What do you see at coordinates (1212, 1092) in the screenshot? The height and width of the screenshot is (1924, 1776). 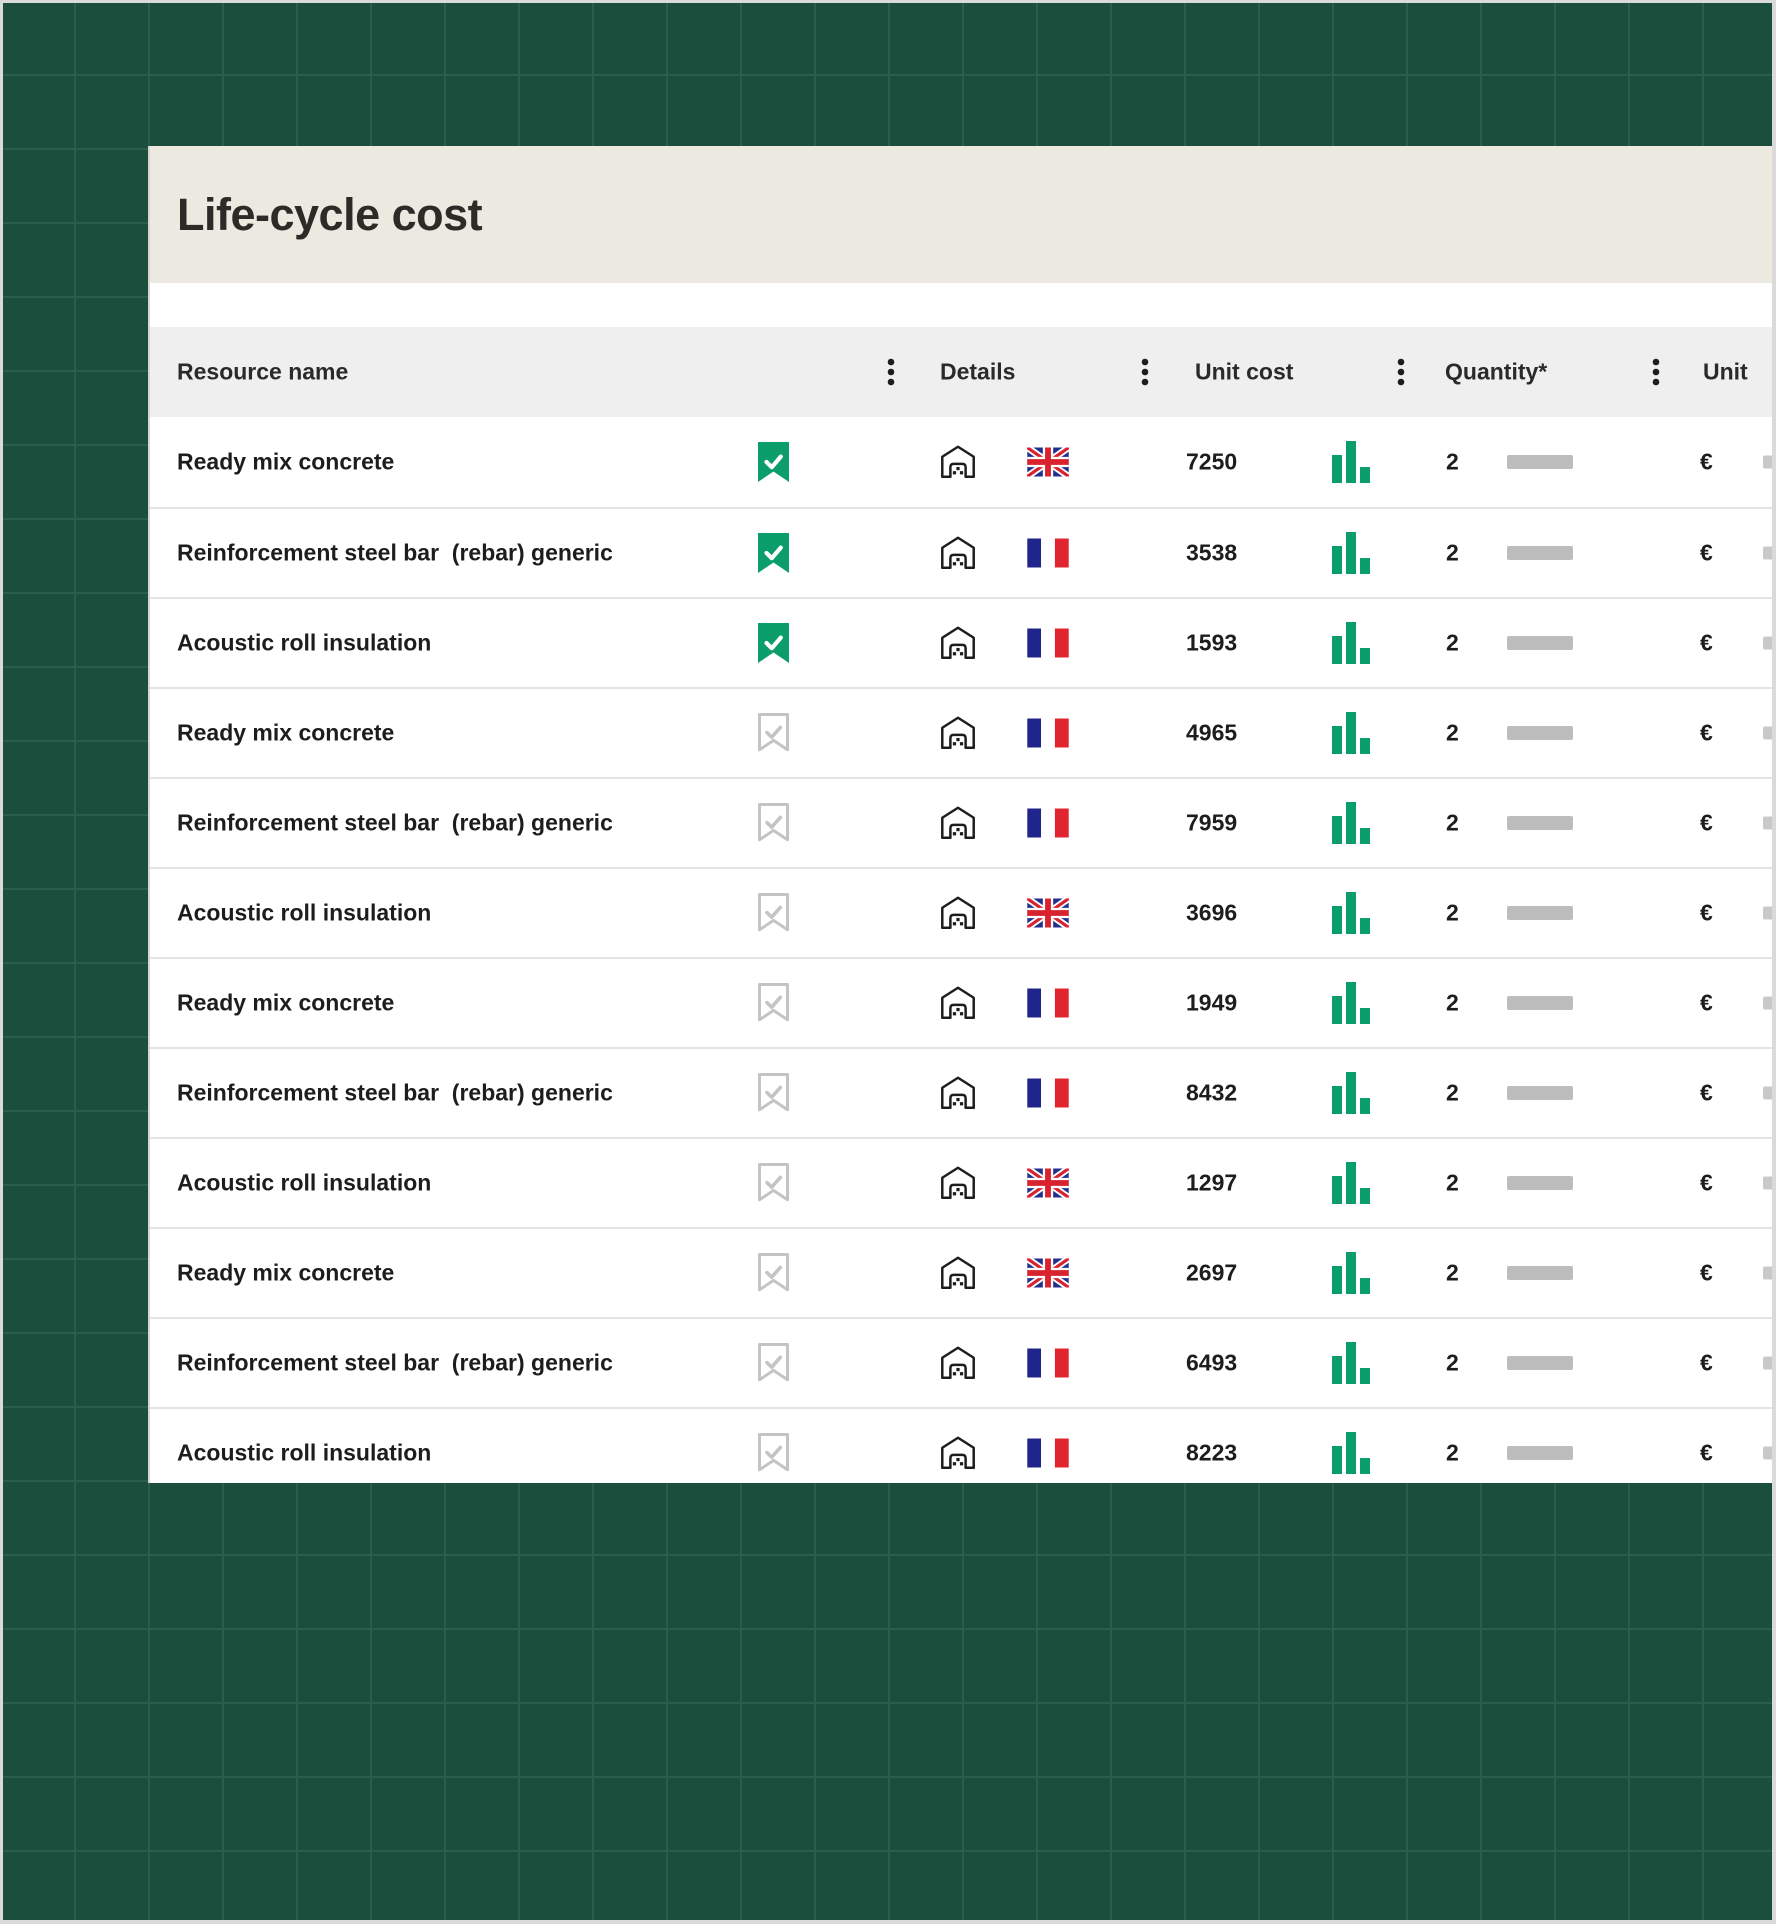 I see `unit-cost-value: 8432` at bounding box center [1212, 1092].